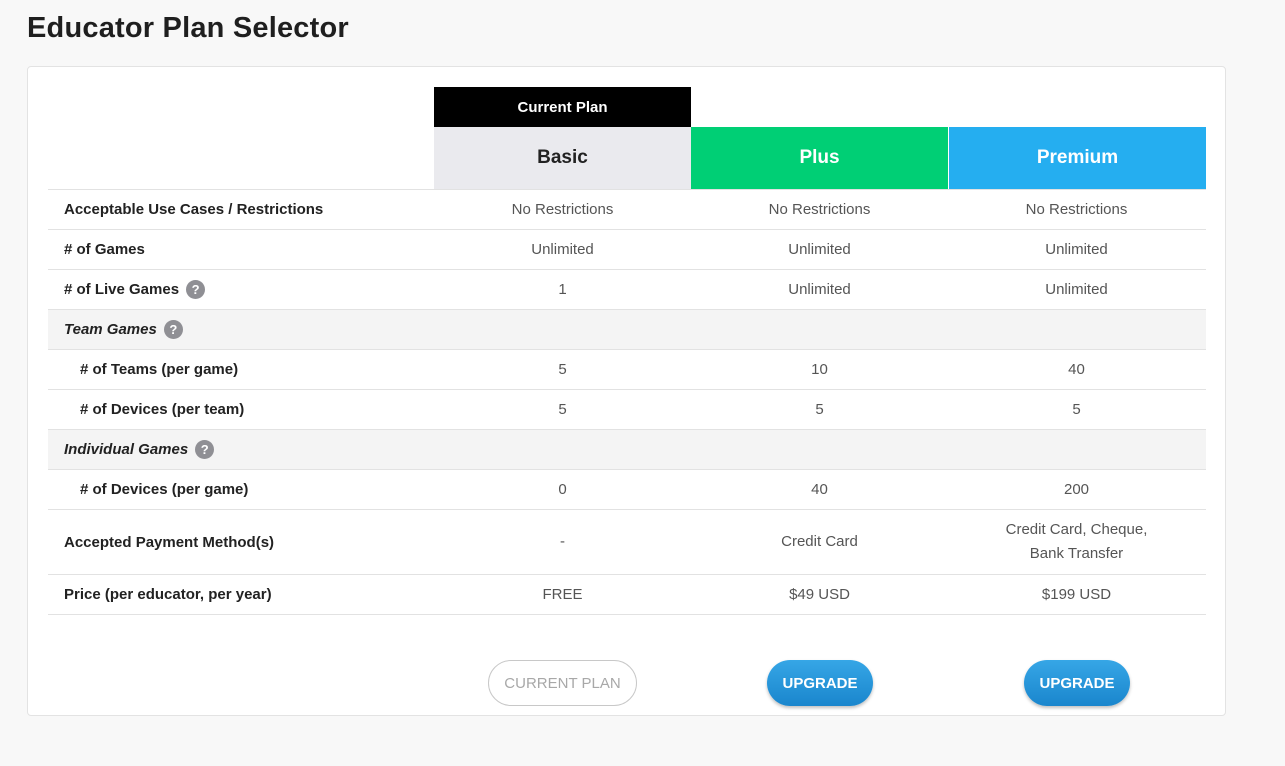 This screenshot has width=1285, height=766. Describe the element at coordinates (562, 209) in the screenshot. I see `cell-basic: No Restrictions` at that location.